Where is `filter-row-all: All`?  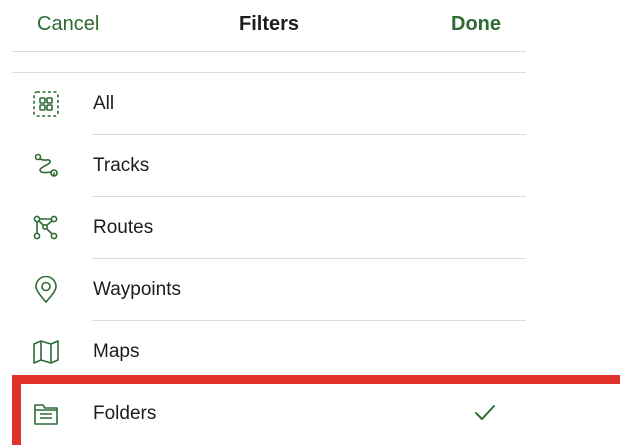 filter-row-all: All is located at coordinates (269, 104).